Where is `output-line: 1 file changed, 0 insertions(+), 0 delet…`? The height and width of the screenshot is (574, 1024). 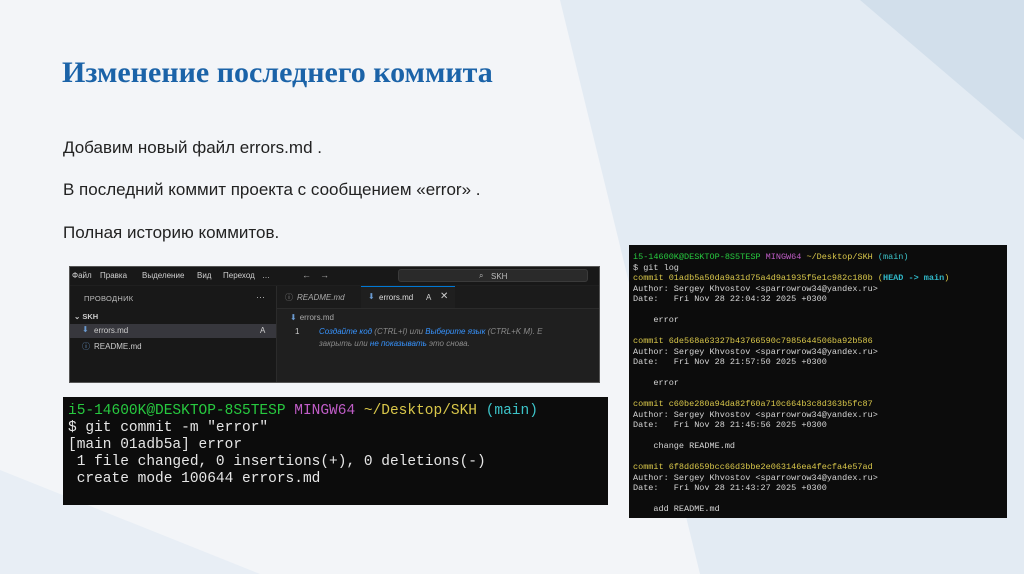
output-line: 1 file changed, 0 insertions(+), 0 delet… is located at coordinates (277, 462).